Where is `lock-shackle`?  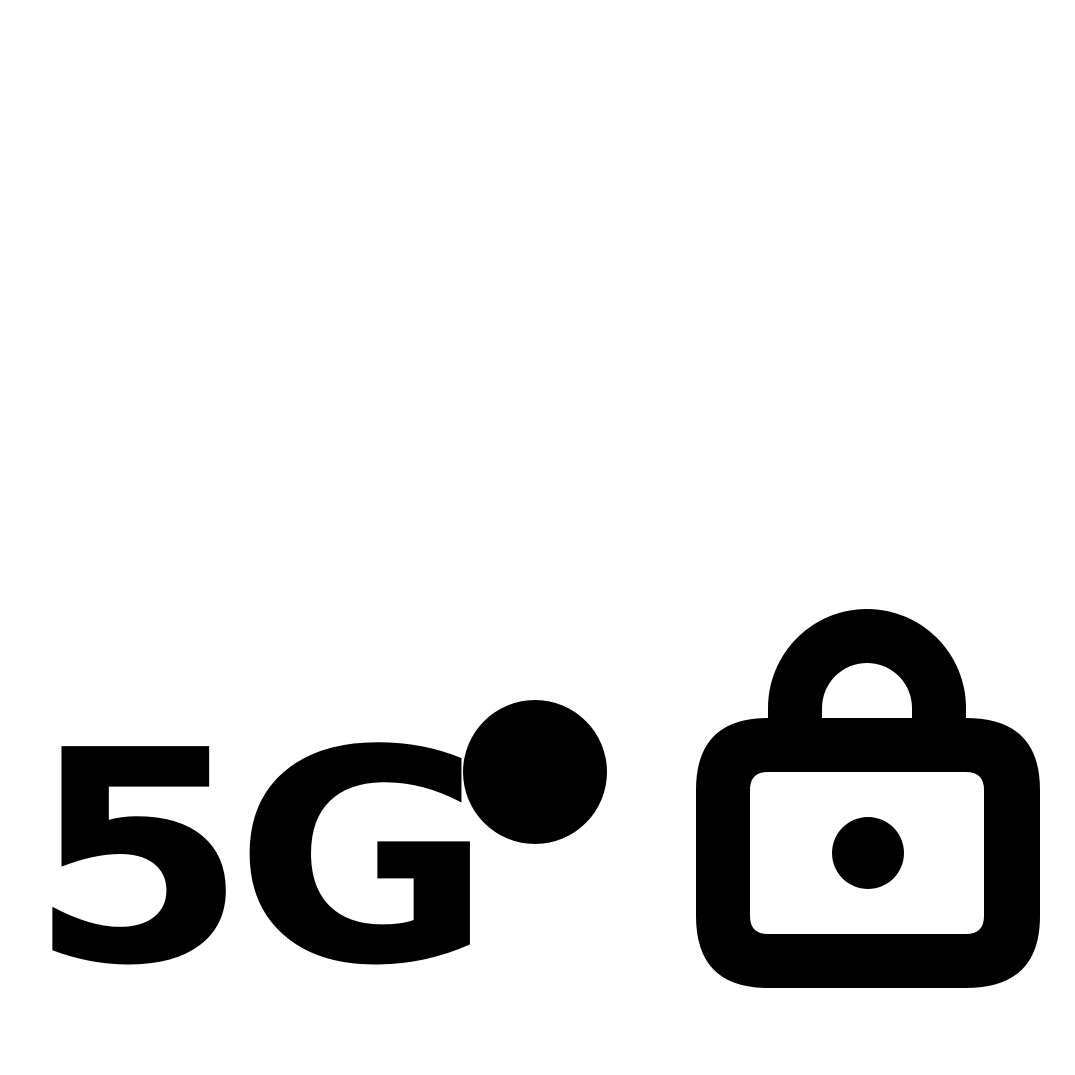 lock-shackle is located at coordinates (867, 663).